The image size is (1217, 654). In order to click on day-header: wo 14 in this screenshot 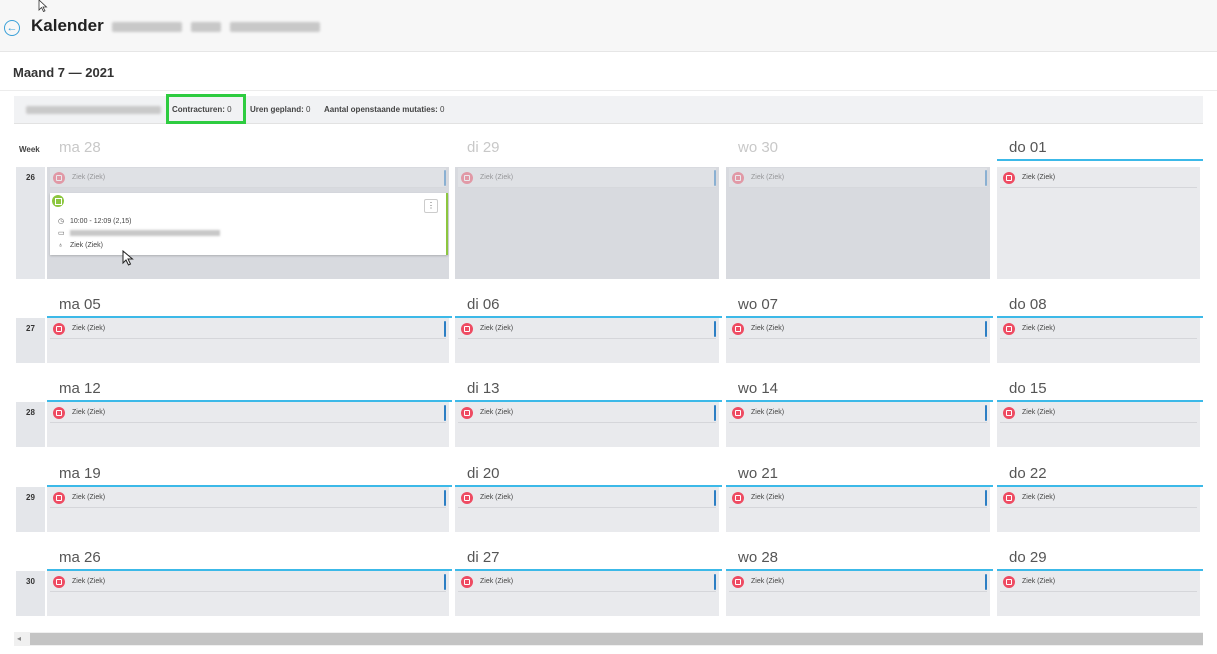, I will do `click(859, 388)`.